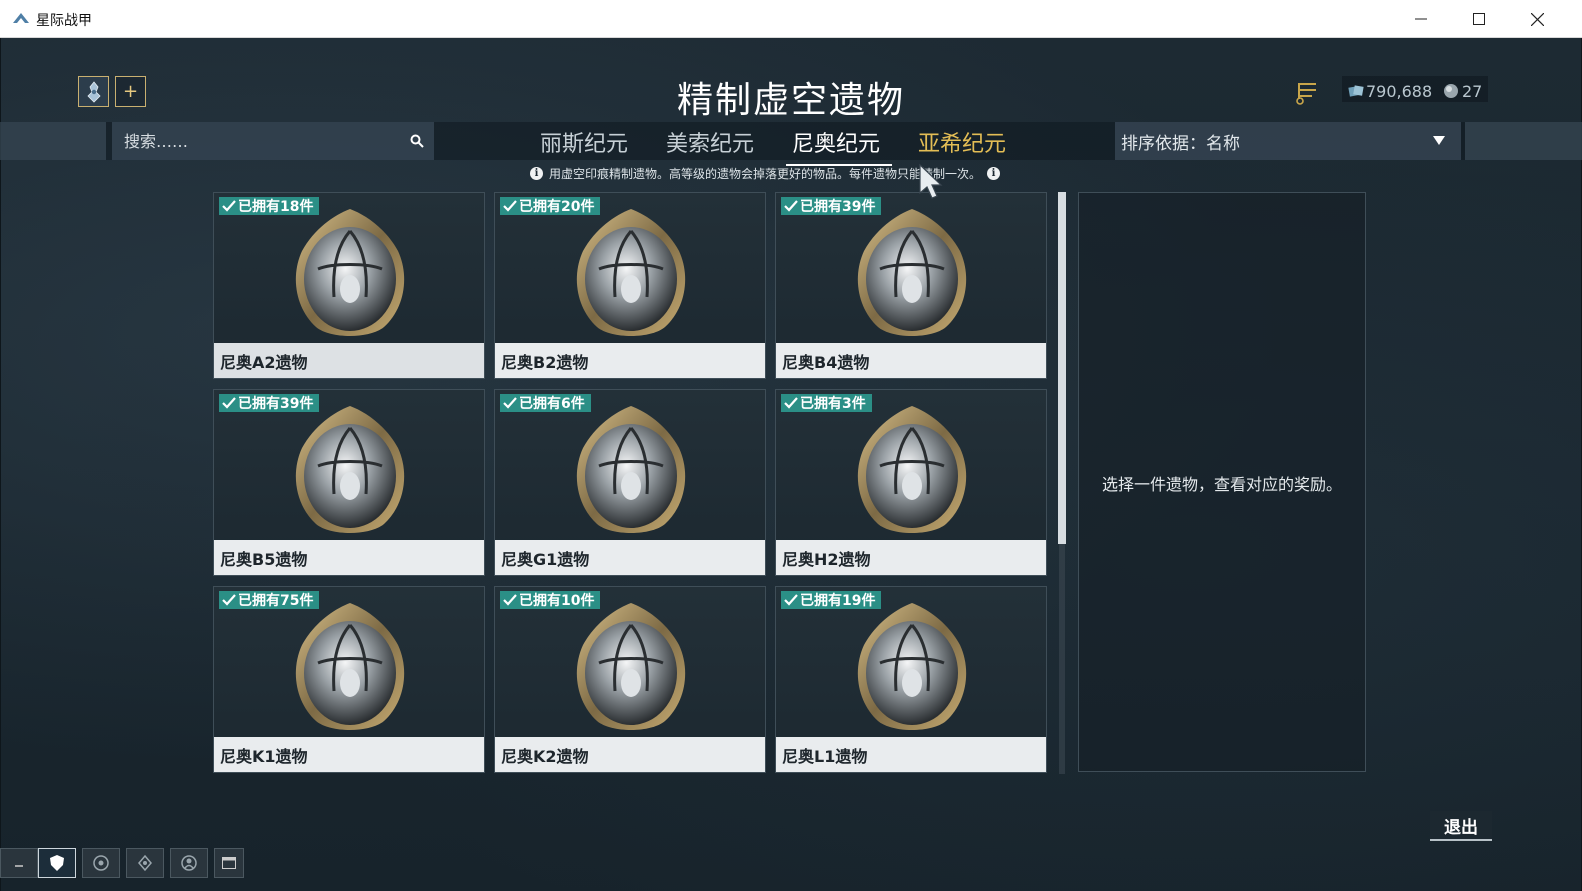 Image resolution: width=1582 pixels, height=891 pixels. I want to click on search-icon, so click(417, 141).